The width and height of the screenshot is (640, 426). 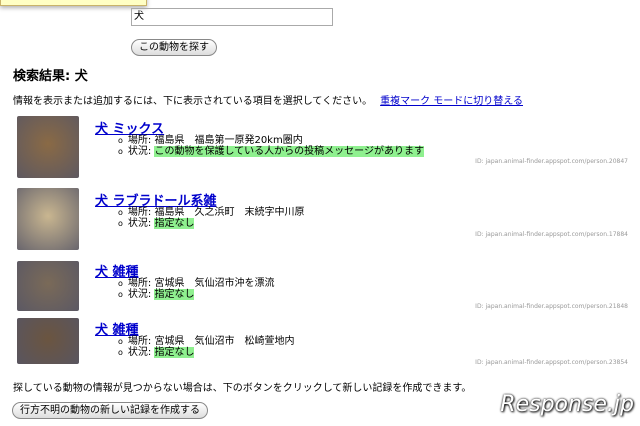 I want to click on watermark: Response.jp, so click(x=567, y=404).